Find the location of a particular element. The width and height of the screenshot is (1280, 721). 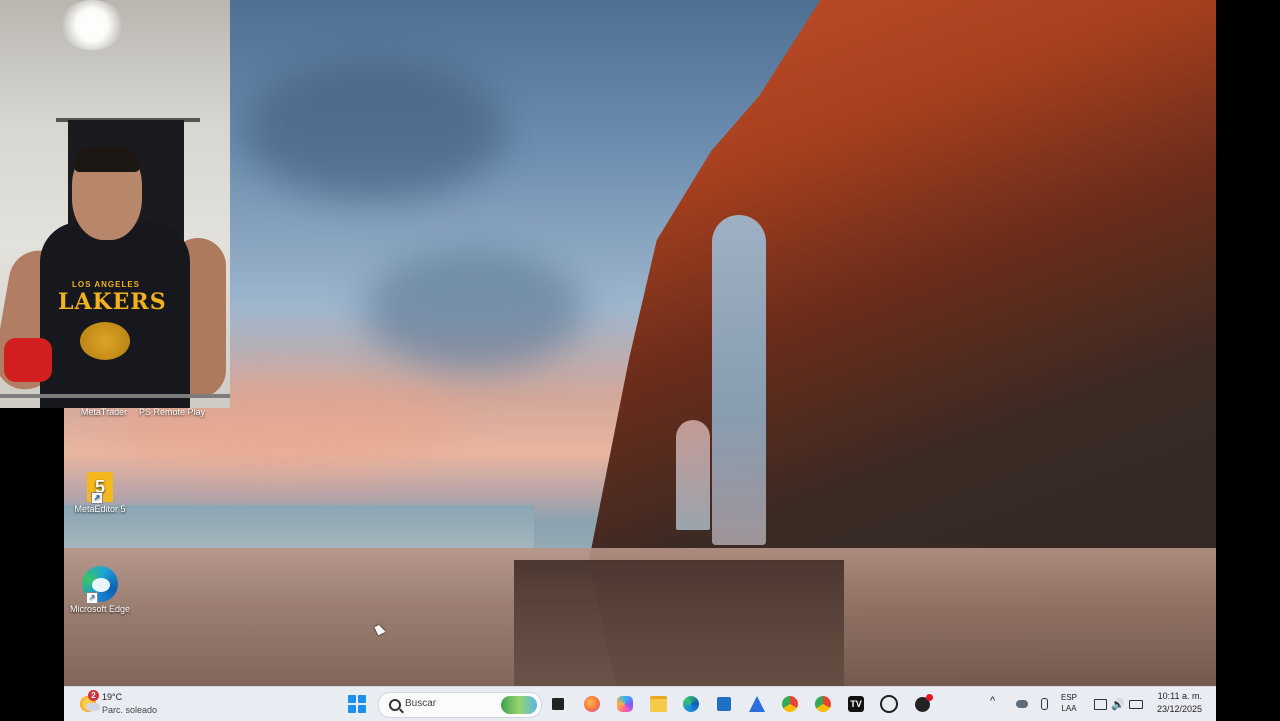

chatgpt-icon is located at coordinates (889, 704).